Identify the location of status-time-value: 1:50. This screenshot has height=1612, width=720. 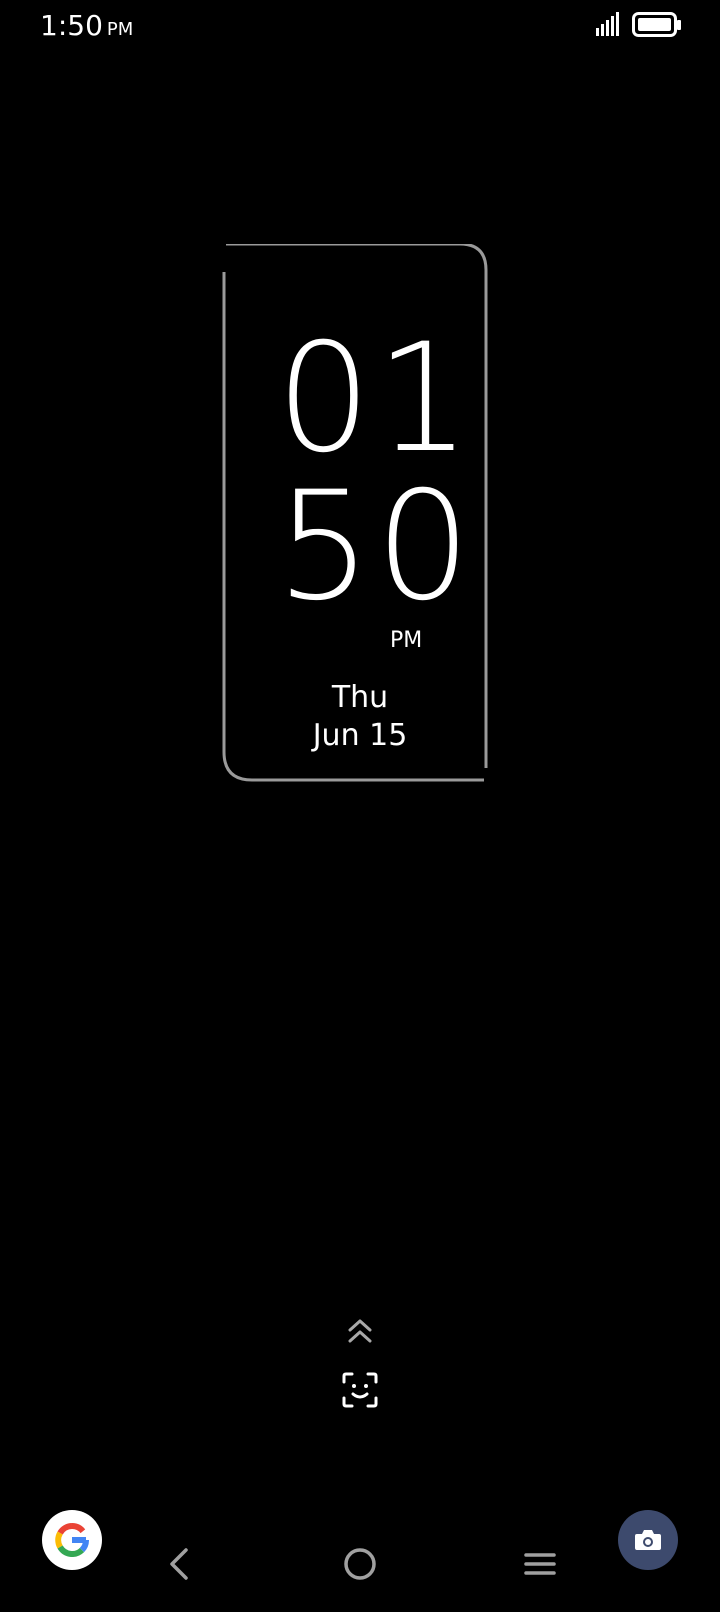
(71, 25).